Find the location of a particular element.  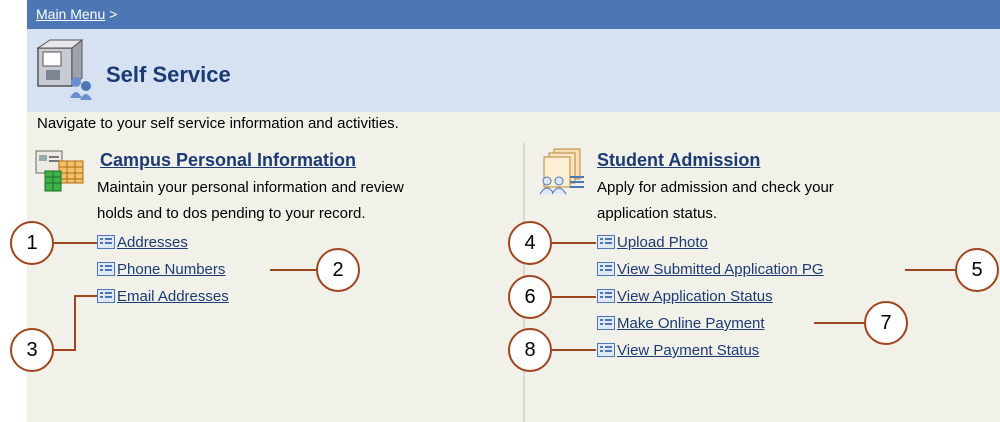

make-online-payment-link-label: Make Online Payment is located at coordinates (691, 323).